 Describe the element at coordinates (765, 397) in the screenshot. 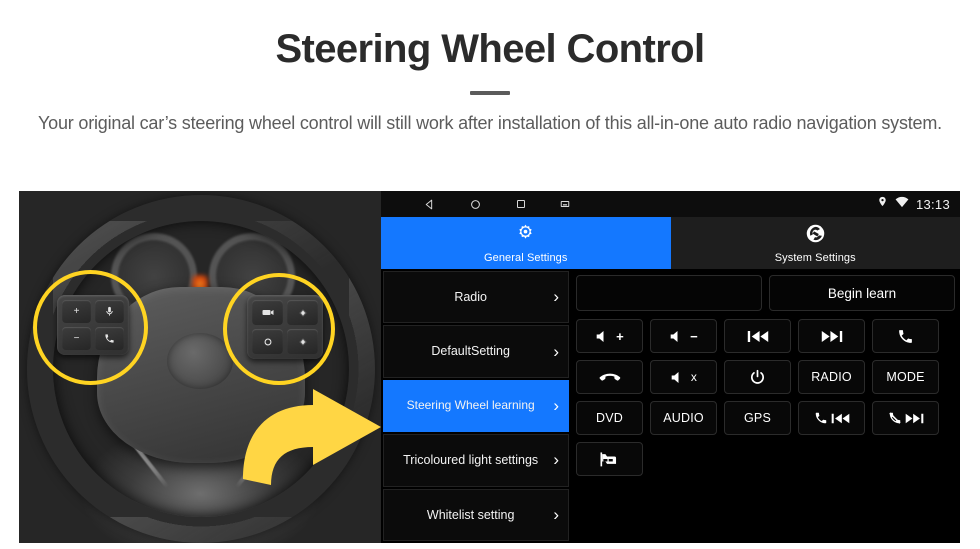

I see `function-button-grid: + − x RADIO MODE DVD AUDIO GPS` at that location.